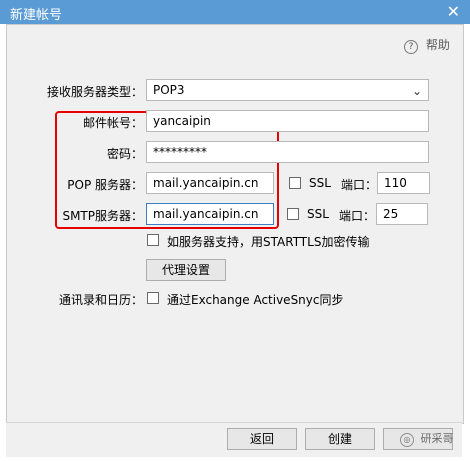 This screenshot has height=461, width=470. Describe the element at coordinates (402, 214) in the screenshot. I see `smtp-port-input: 25` at that location.